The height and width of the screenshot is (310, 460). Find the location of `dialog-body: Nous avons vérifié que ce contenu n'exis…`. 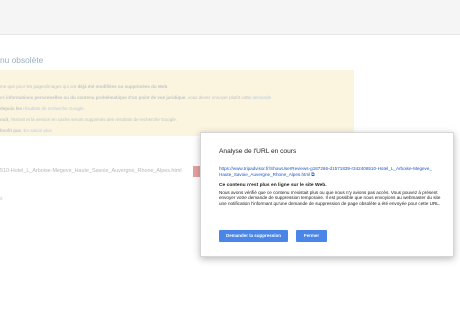

dialog-body: Nous avons vérifié que ce contenu n'exis… is located at coordinates (330, 197).